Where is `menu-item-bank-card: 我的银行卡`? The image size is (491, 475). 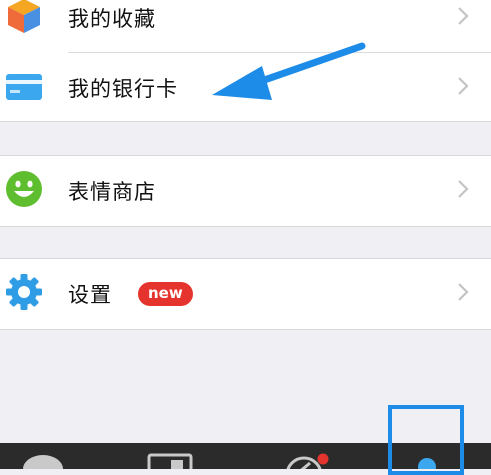 menu-item-bank-card: 我的银行卡 is located at coordinates (245, 88).